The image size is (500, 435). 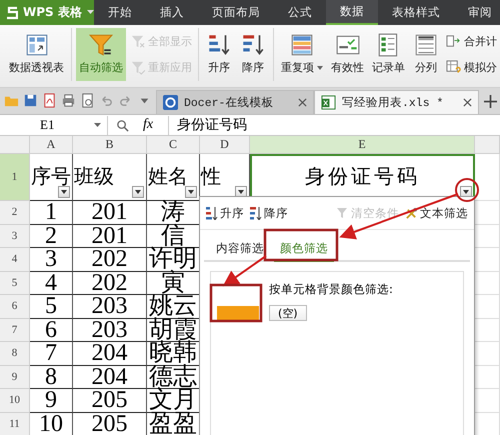 I want to click on tools-icon, so click(x=411, y=213).